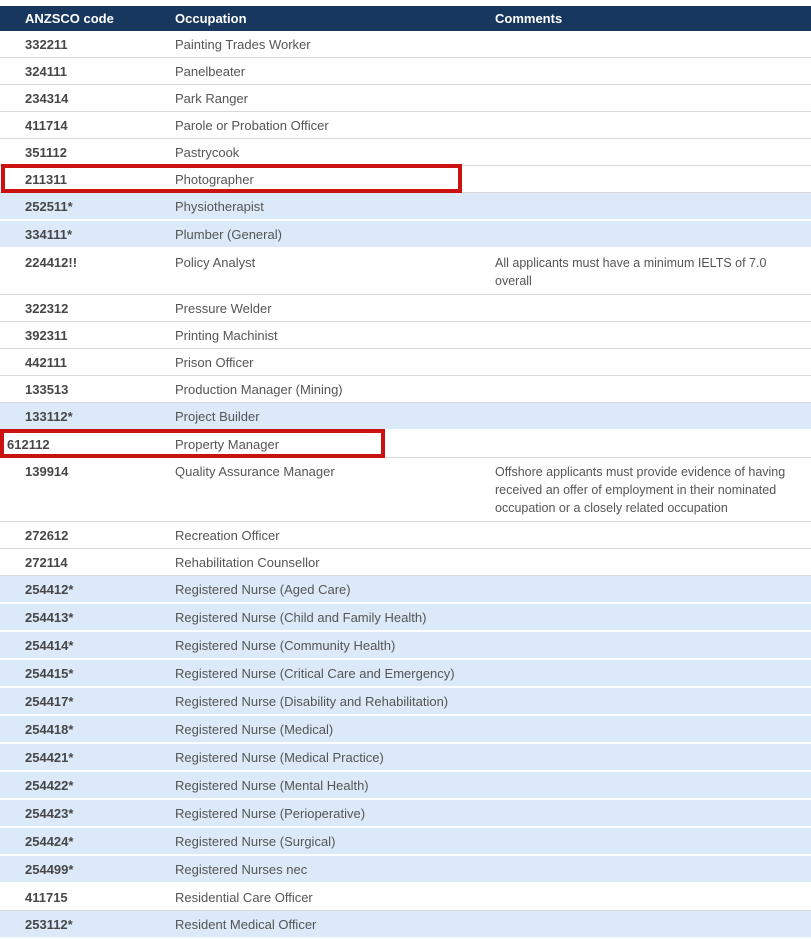 This screenshot has height=939, width=811. I want to click on table-row: 254412* Registered Nurse (Aged Care), so click(405, 590).